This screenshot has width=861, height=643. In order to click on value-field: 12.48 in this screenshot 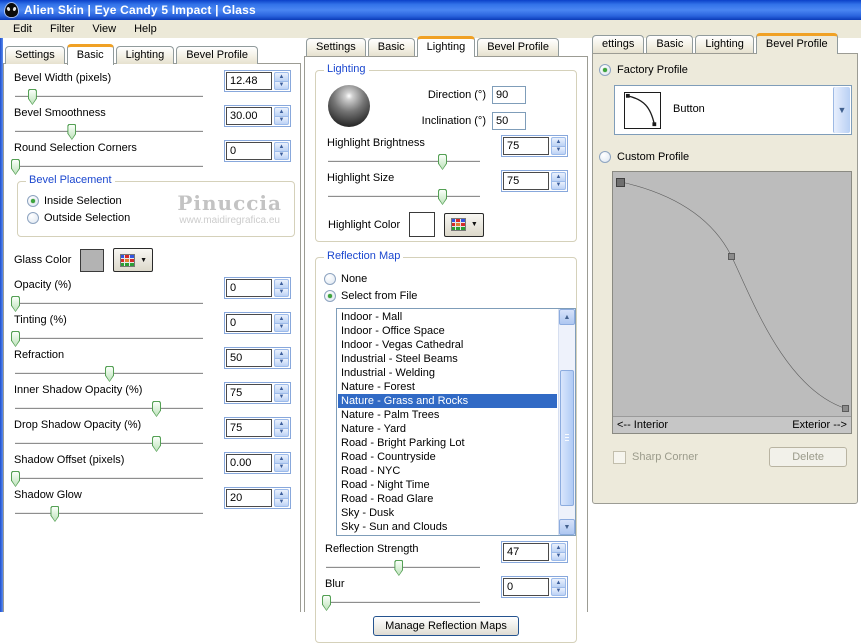, I will do `click(249, 81)`.